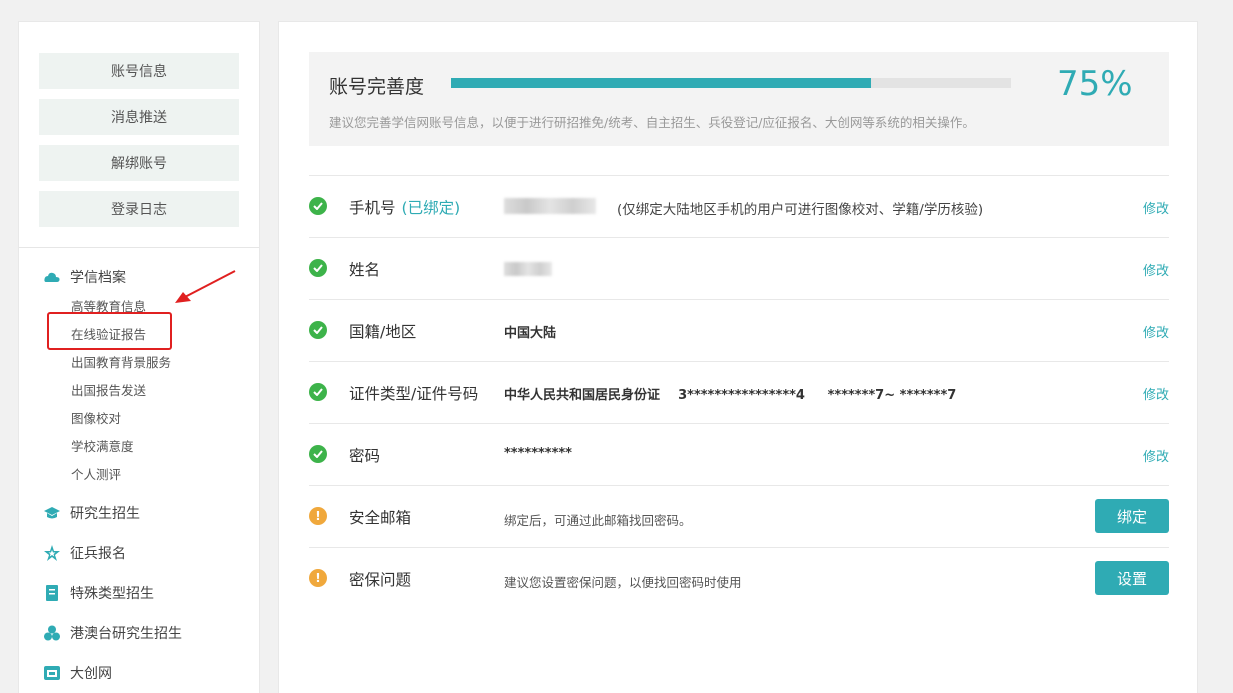 This screenshot has width=1233, height=693. I want to click on progress-title: 账号完善度, so click(377, 87).